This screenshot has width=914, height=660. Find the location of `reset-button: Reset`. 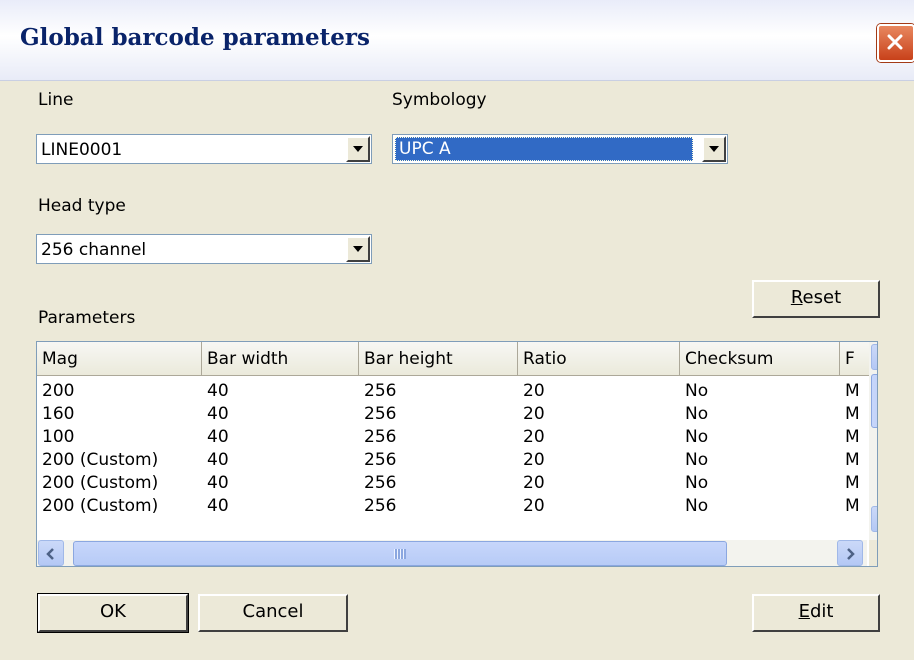

reset-button: Reset is located at coordinates (816, 299).